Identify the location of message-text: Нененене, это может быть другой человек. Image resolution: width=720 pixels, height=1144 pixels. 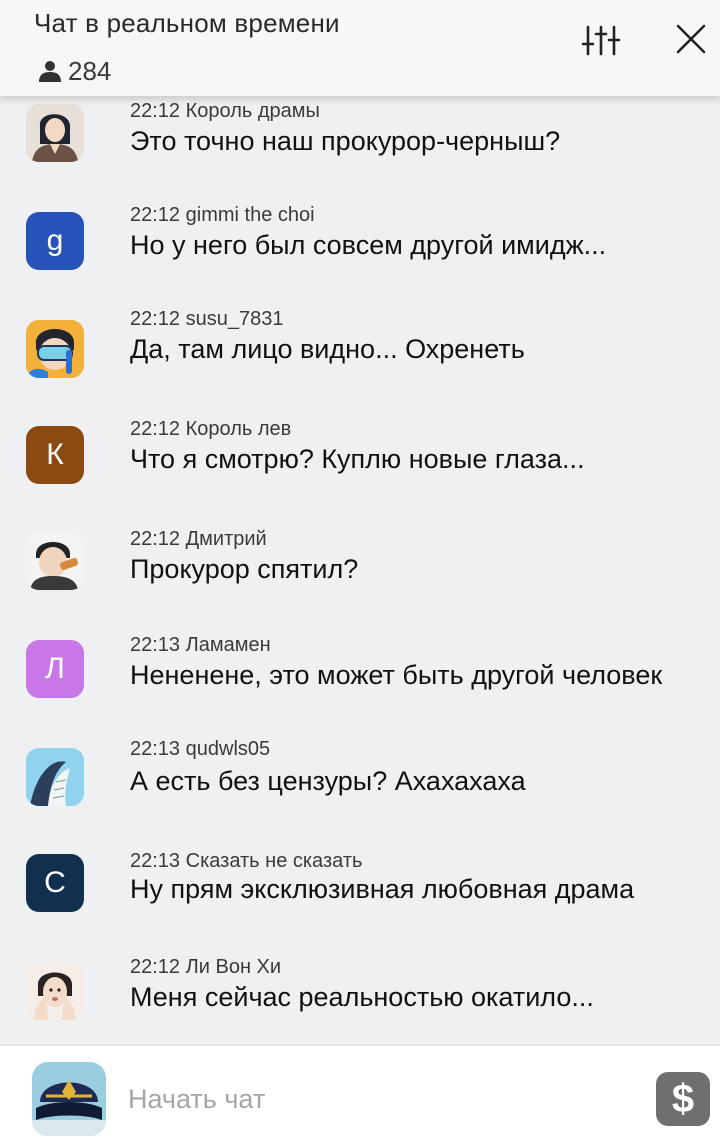
(396, 675).